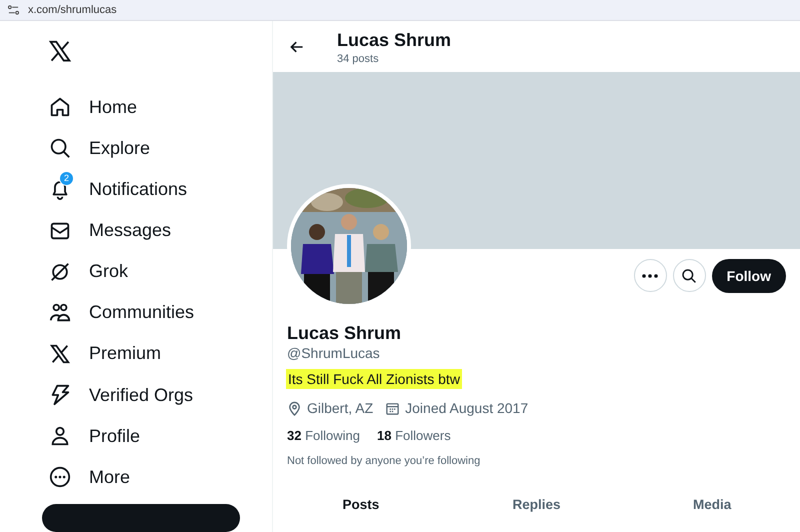 Image resolution: width=800 pixels, height=532 pixels. What do you see at coordinates (384, 461) in the screenshot?
I see `followed-by-note: Not followed by anyone you’re following` at bounding box center [384, 461].